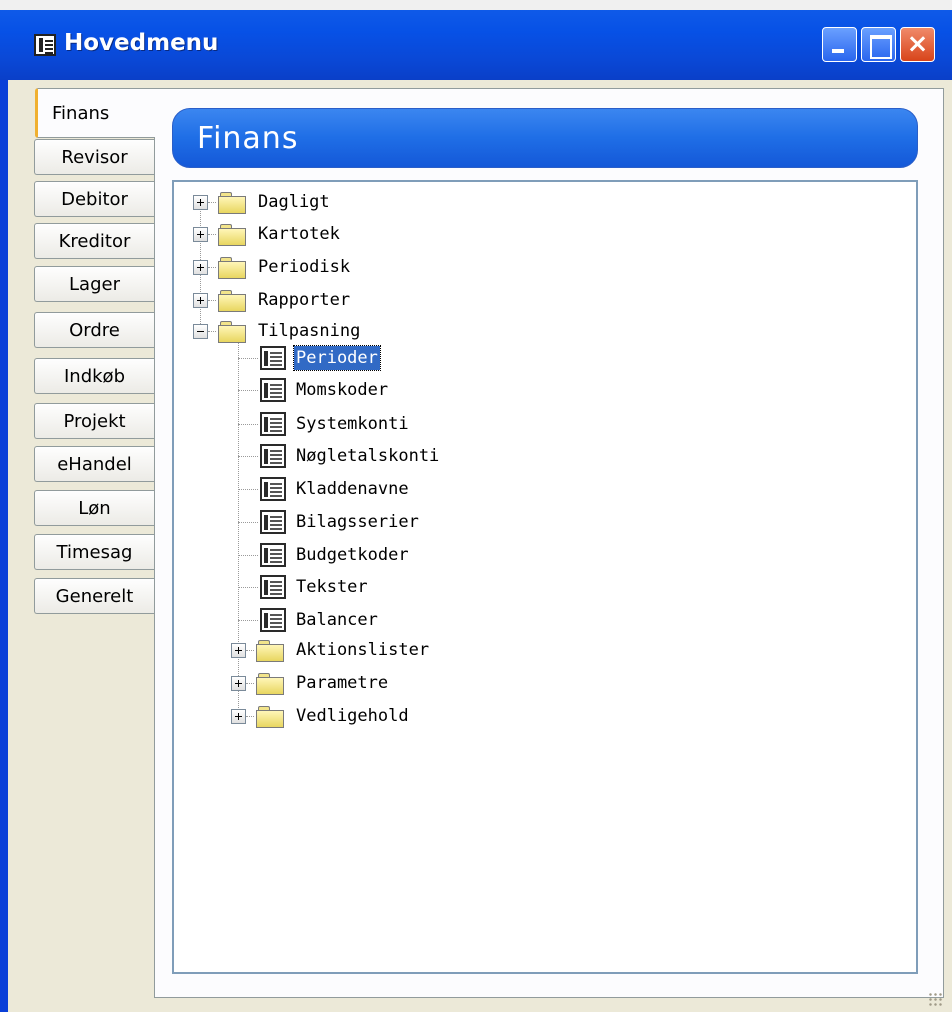  I want to click on tab-label: Ordre, so click(94, 330).